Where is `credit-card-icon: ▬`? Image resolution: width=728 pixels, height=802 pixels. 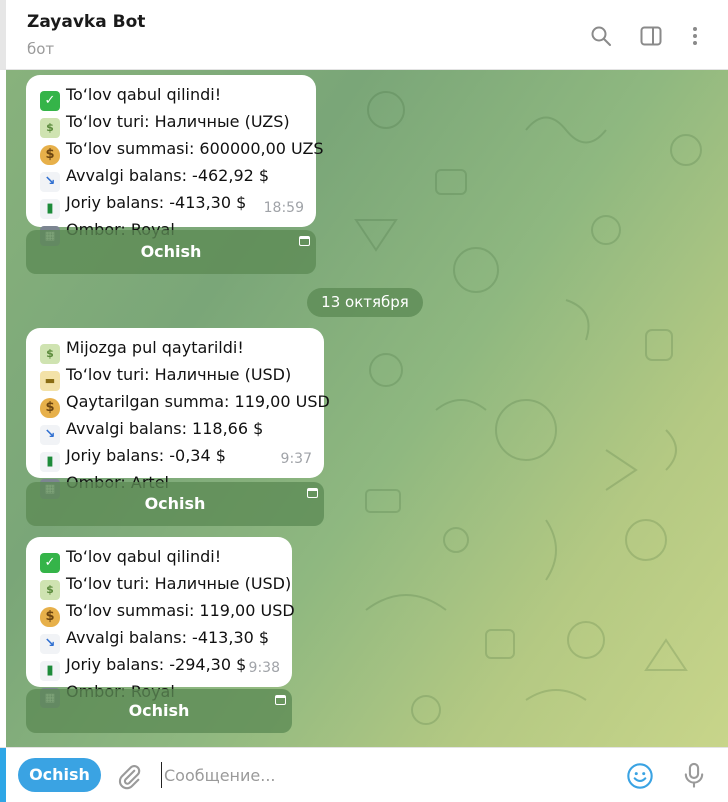 credit-card-icon: ▬ is located at coordinates (50, 381).